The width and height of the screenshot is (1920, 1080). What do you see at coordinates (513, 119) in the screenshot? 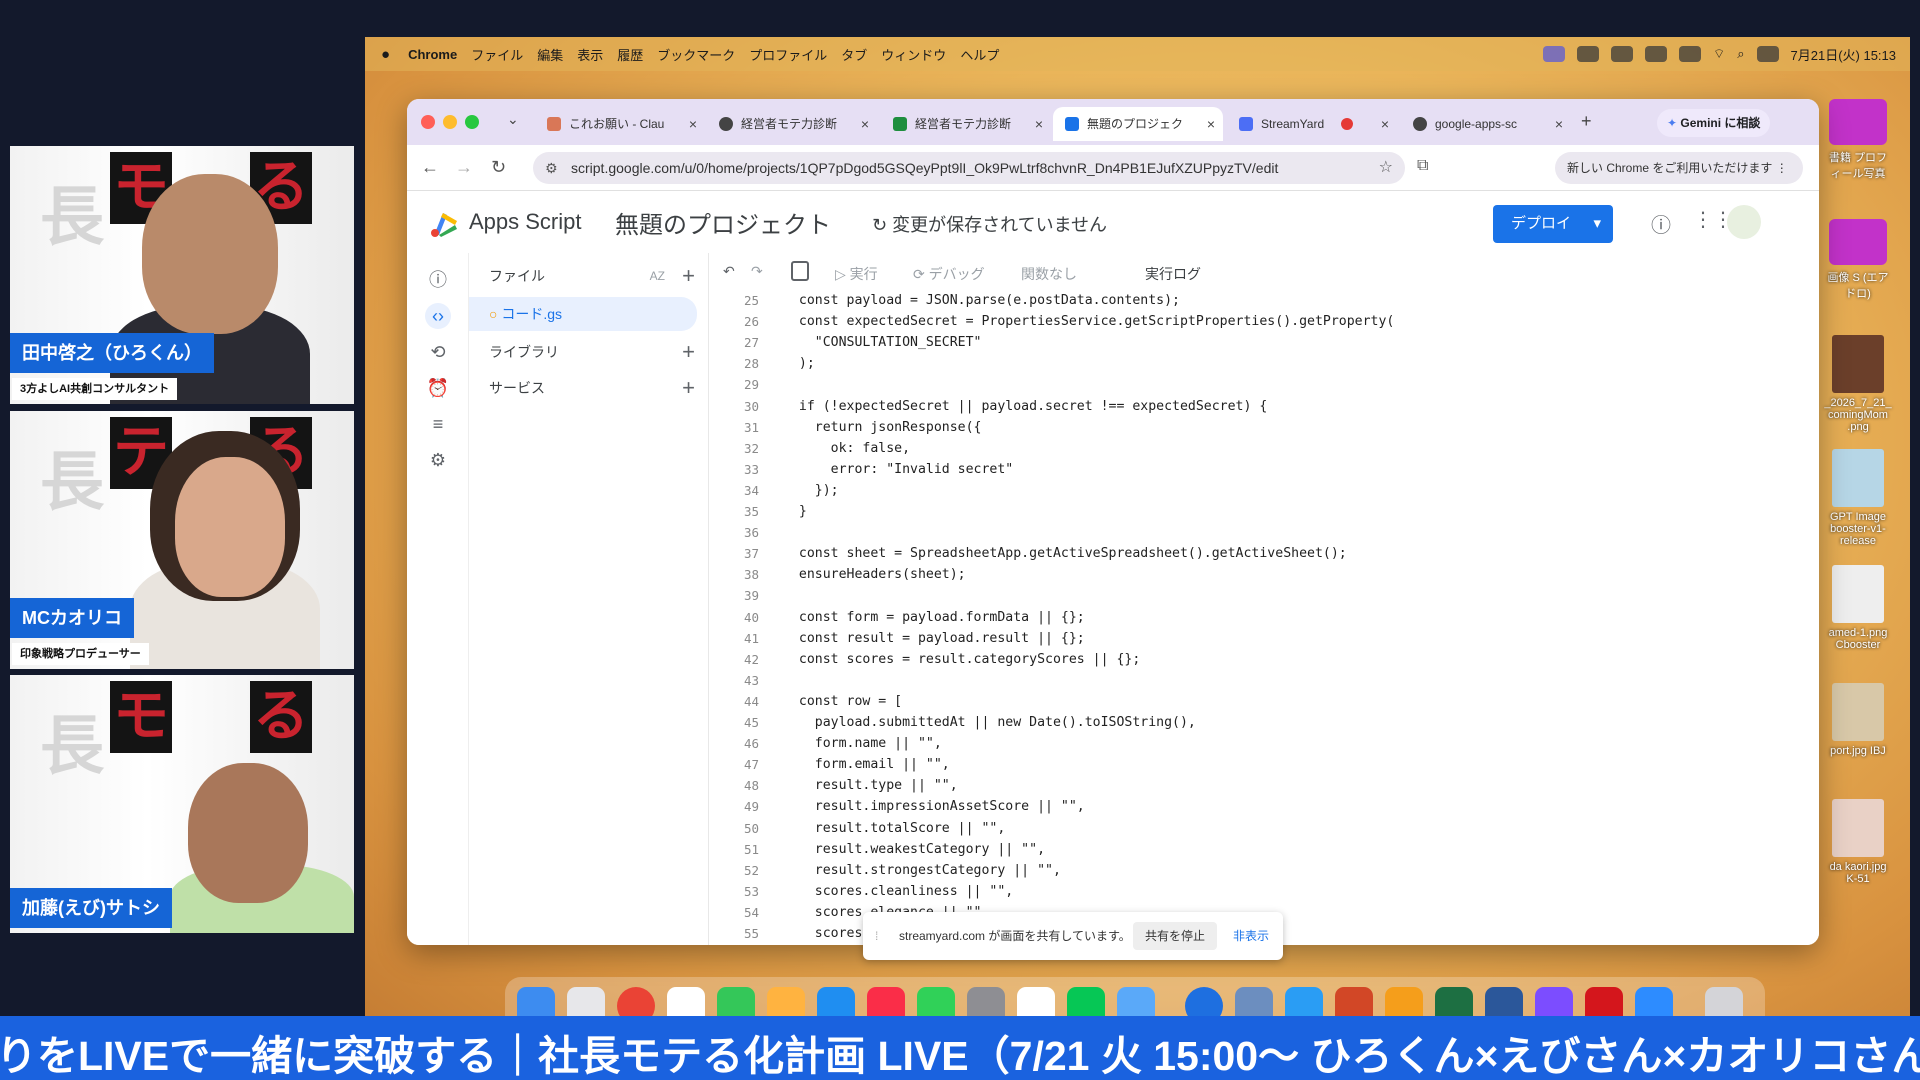
I see `tab-search-icon: ⌄` at bounding box center [513, 119].